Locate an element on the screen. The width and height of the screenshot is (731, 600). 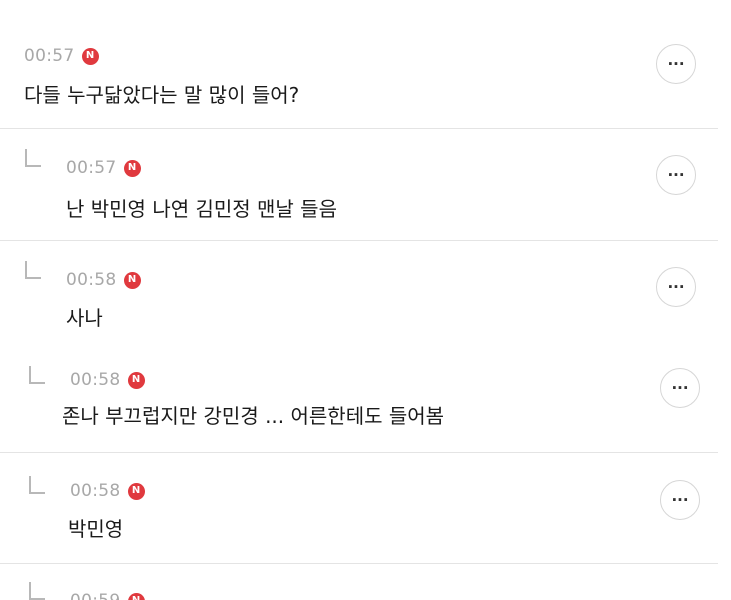
reply-item: 00:59 N is located at coordinates (365, 582).